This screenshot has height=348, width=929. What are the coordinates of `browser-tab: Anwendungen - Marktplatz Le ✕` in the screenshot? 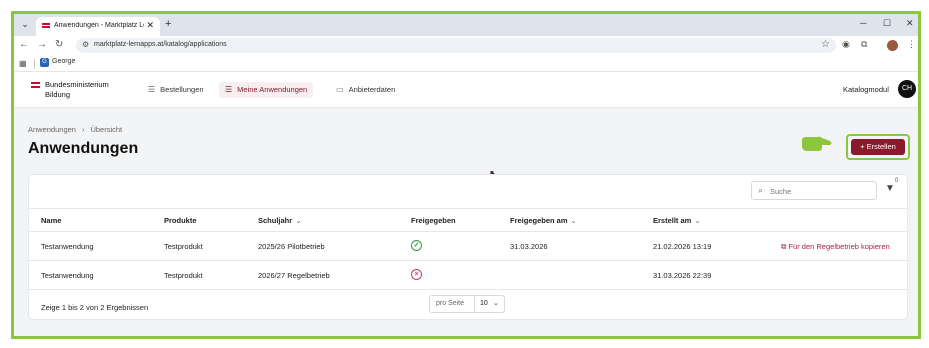 It's located at (98, 26).